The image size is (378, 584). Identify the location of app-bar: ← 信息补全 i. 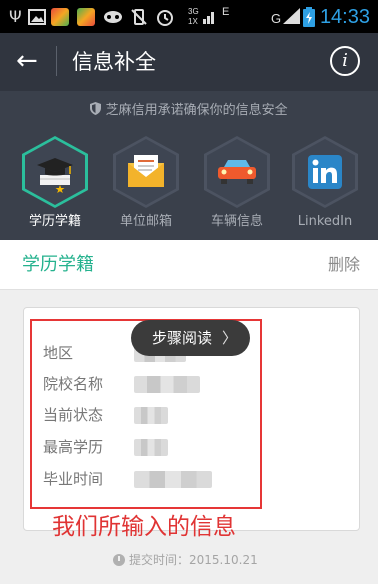
(189, 62).